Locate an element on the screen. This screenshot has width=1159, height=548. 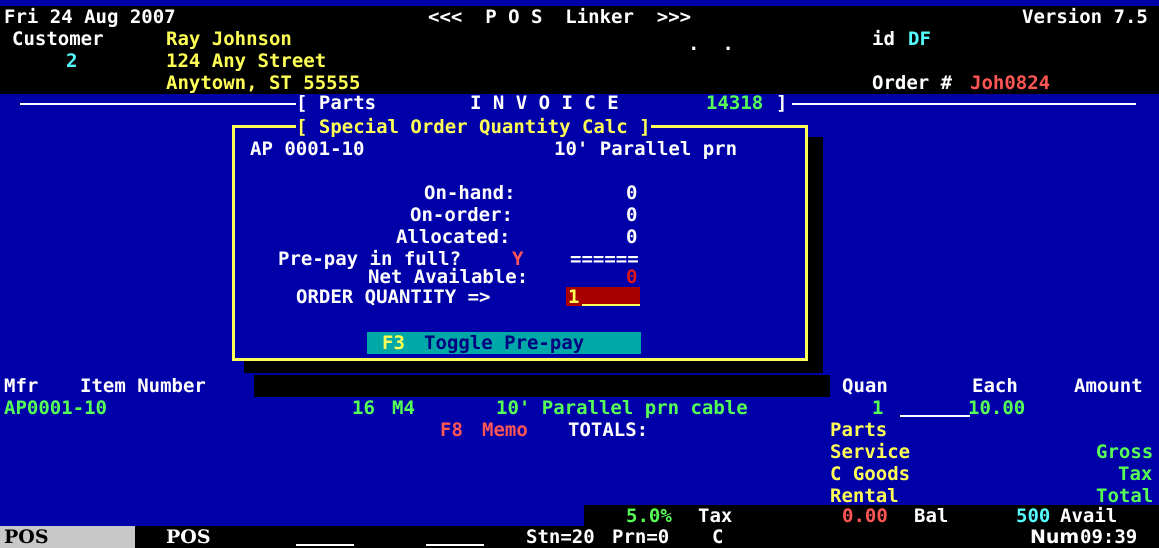
col-quan: Quan is located at coordinates (865, 386).